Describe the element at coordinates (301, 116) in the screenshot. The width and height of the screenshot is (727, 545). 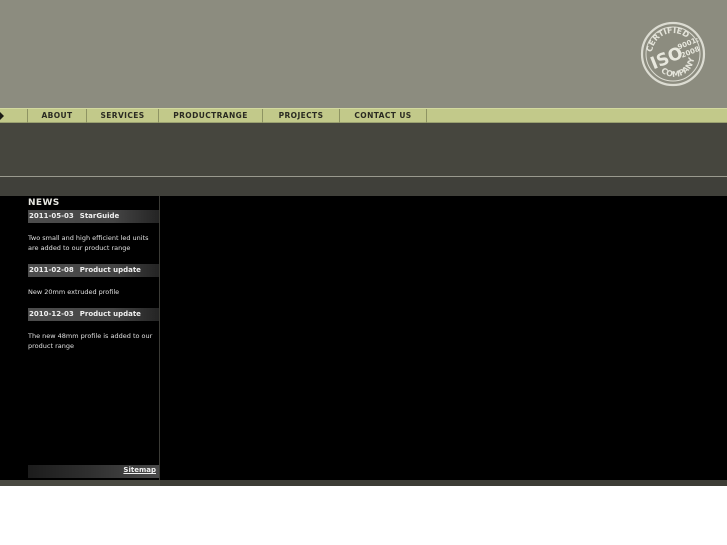
I see `nav-item-projects: PROJECTS` at that location.